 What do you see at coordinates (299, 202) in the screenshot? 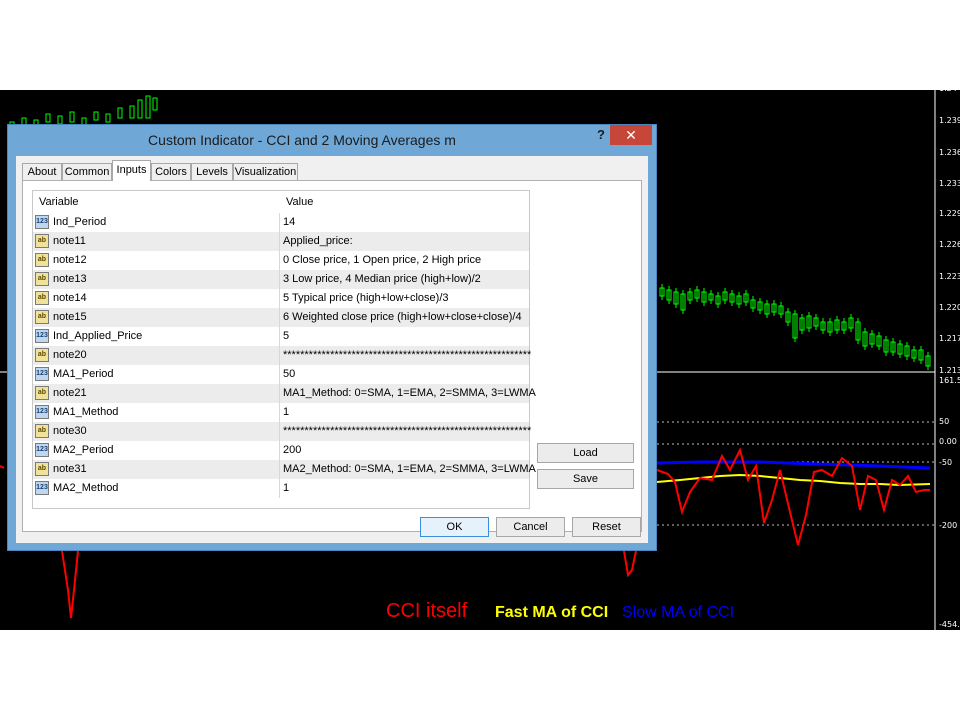
I see `column-header-value: Value` at bounding box center [299, 202].